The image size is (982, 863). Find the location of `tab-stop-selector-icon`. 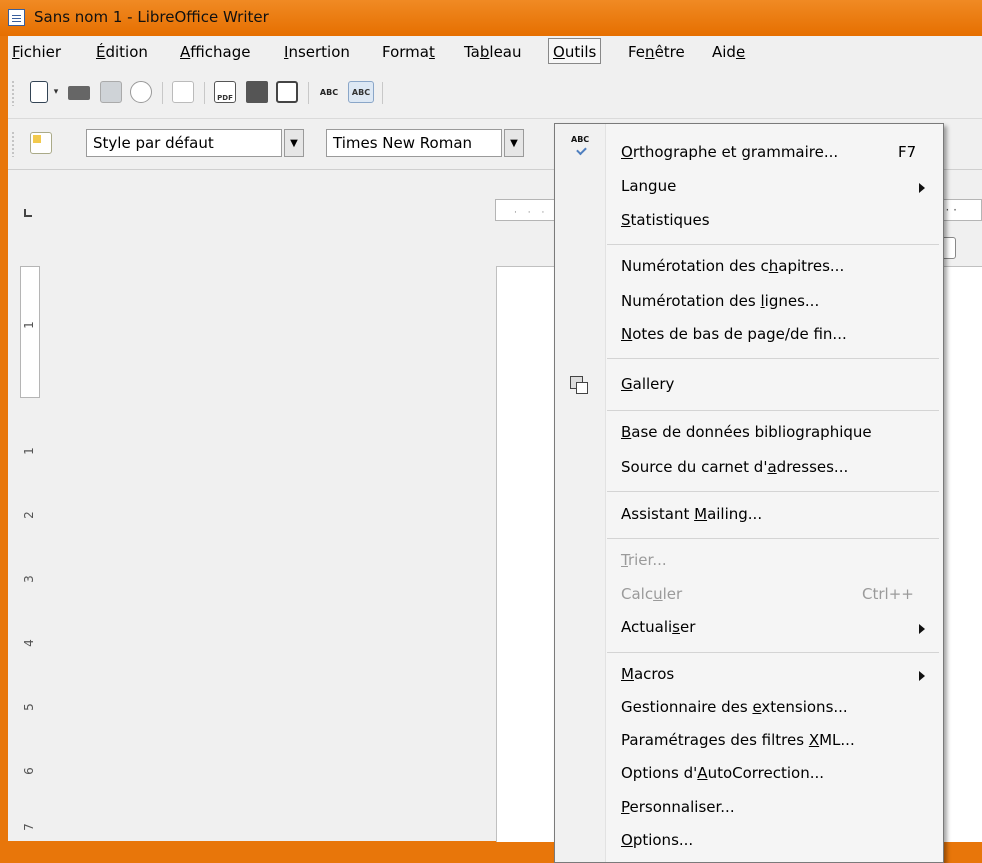

tab-stop-selector-icon is located at coordinates (28, 213).